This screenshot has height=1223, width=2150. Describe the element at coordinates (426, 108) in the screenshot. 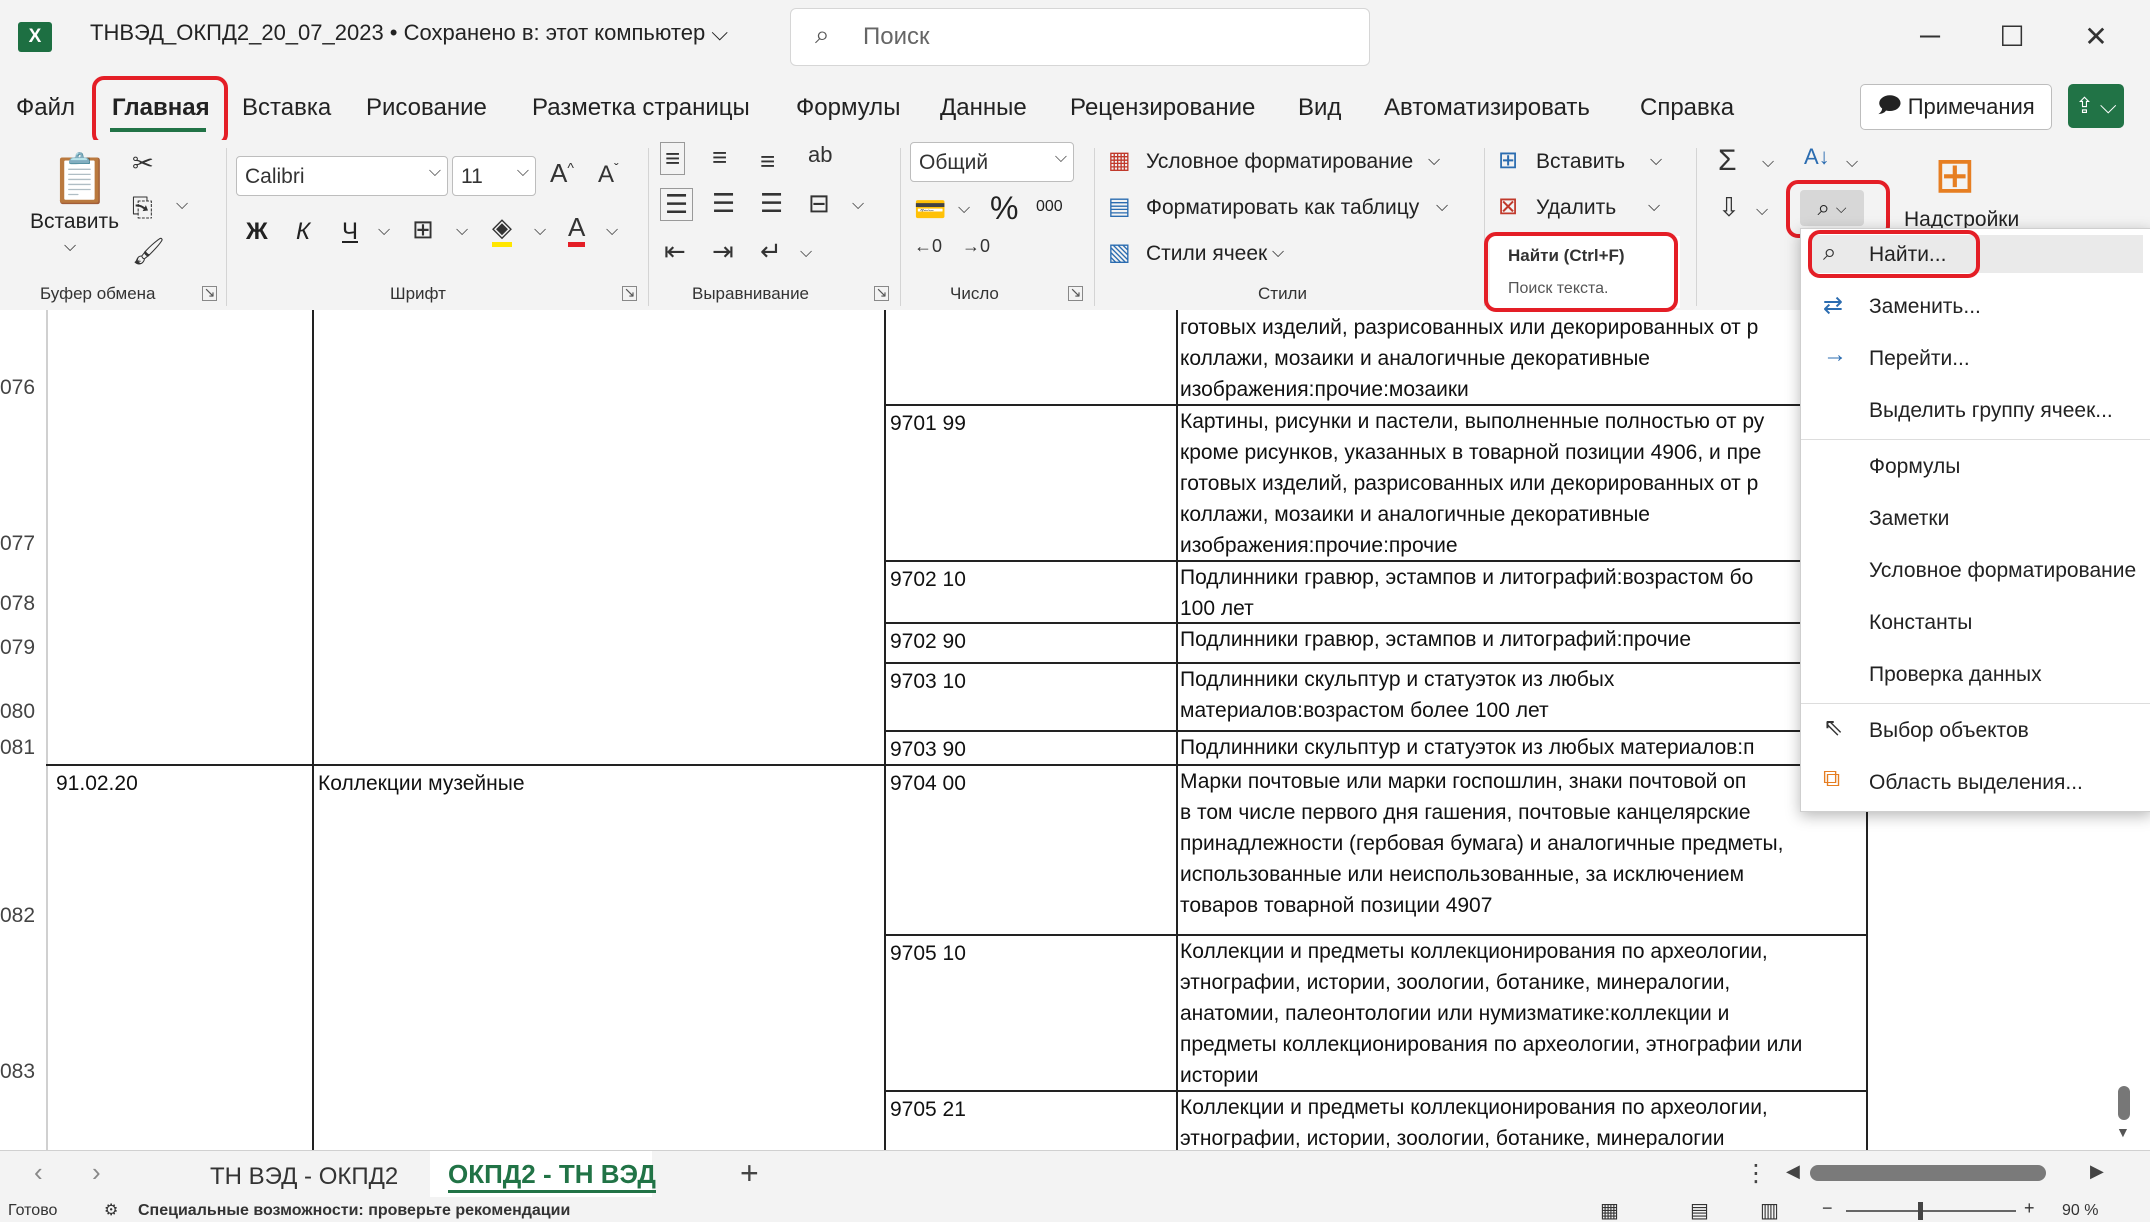

I see `tab-draw: Рисование` at that location.